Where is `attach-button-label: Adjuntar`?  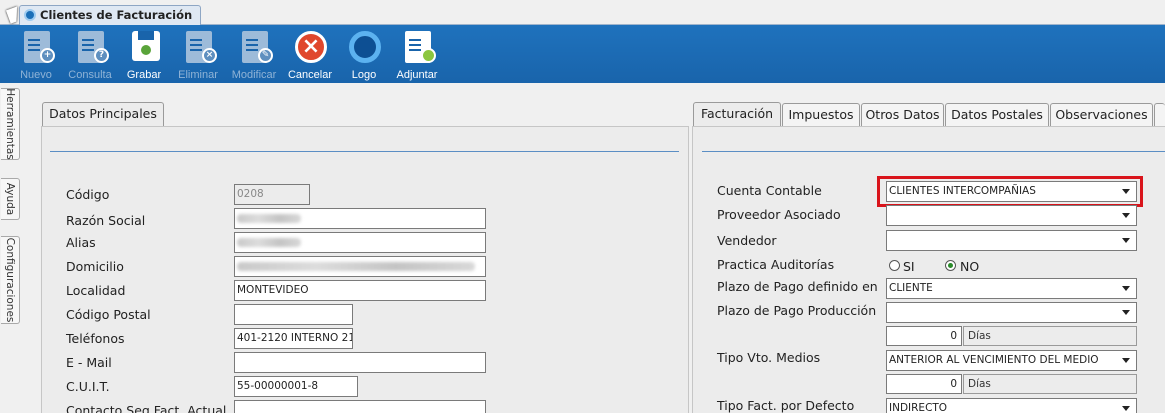
attach-button-label: Adjuntar is located at coordinates (417, 75).